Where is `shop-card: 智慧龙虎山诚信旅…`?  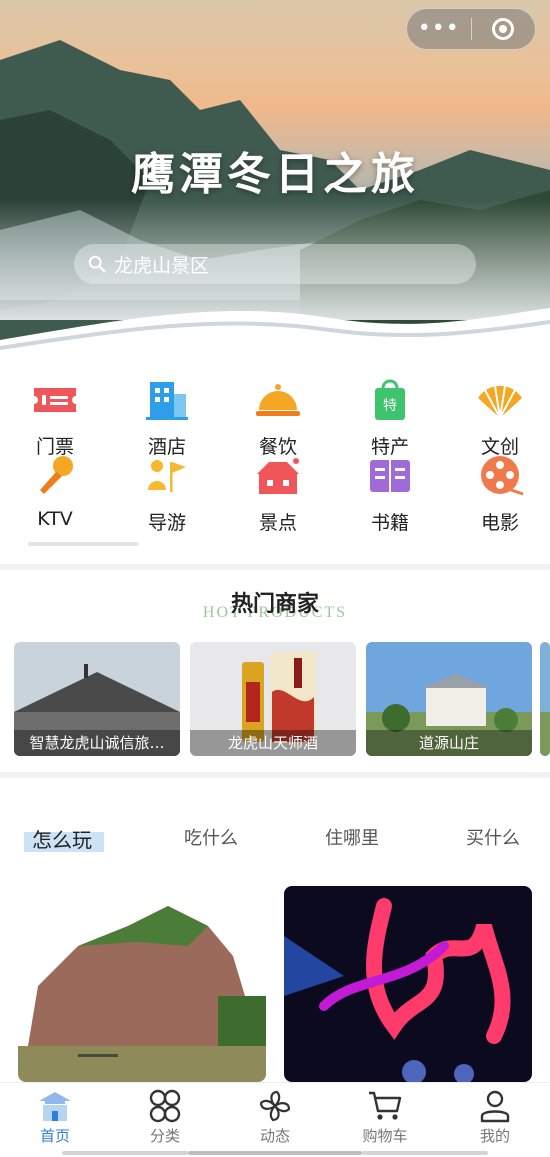 shop-card: 智慧龙虎山诚信旅… is located at coordinates (97, 699).